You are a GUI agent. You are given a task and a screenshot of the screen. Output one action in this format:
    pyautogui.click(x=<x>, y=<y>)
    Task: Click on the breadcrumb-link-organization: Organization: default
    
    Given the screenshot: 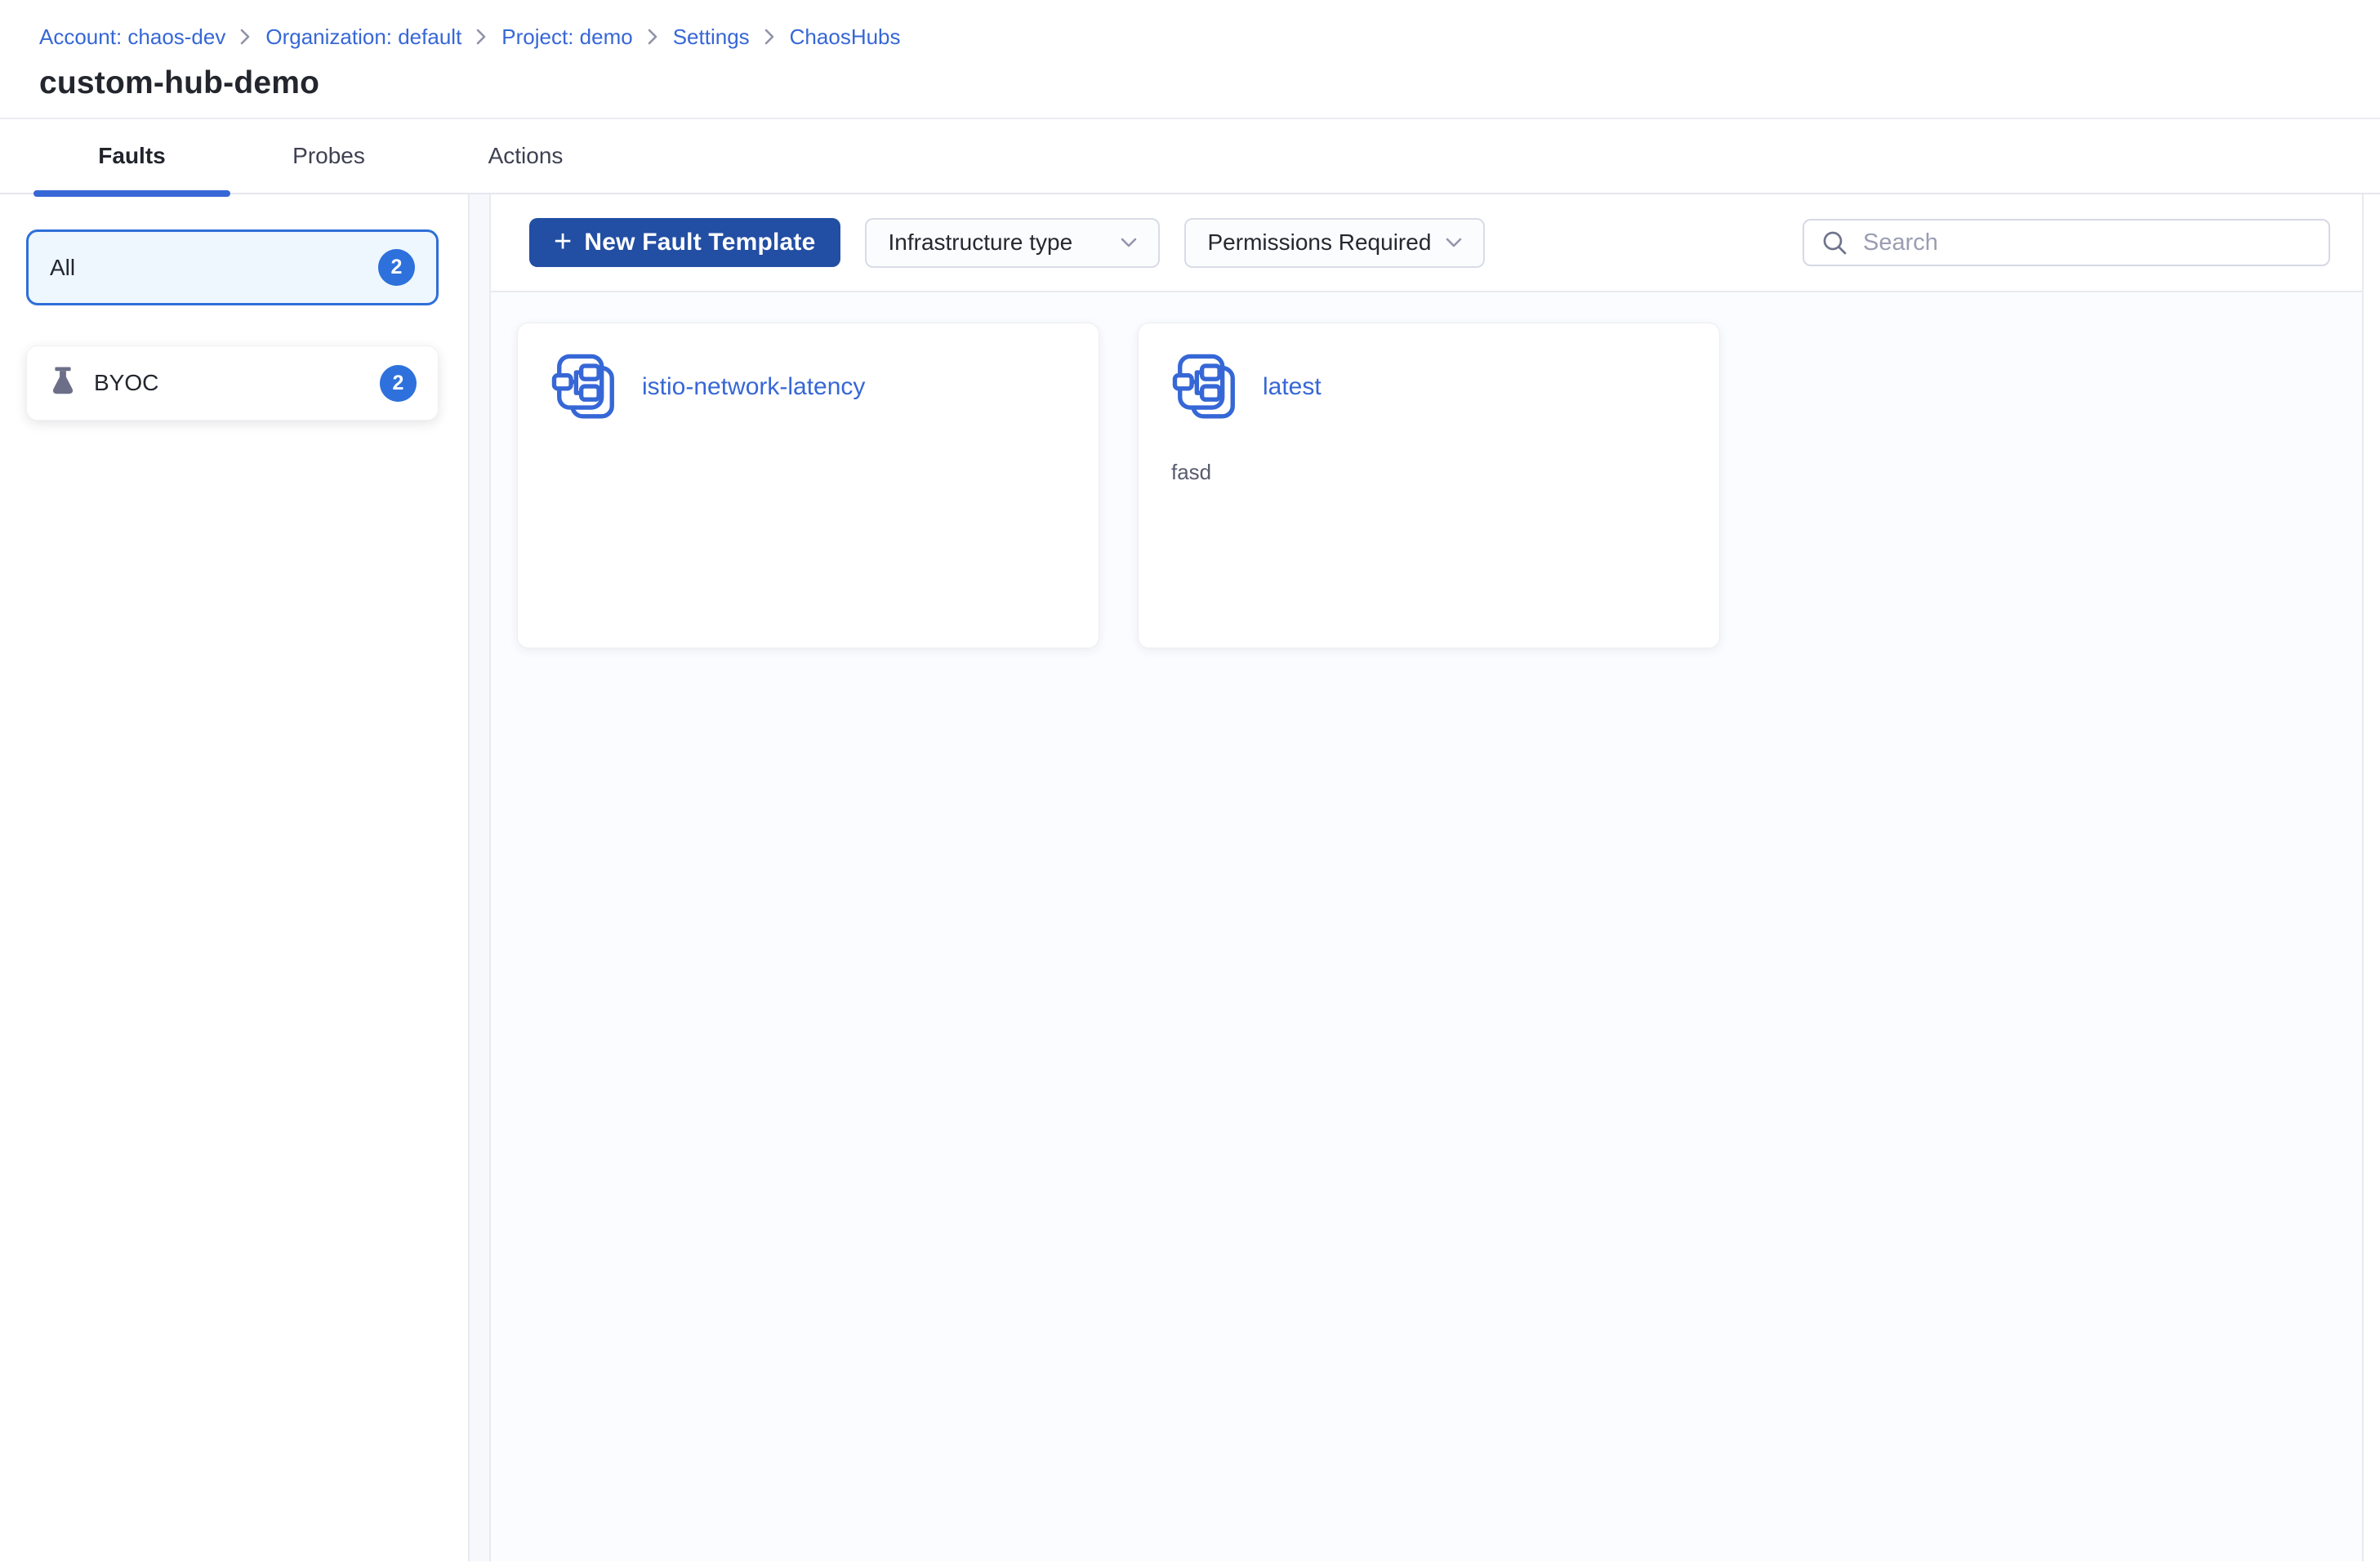 What is the action you would take?
    pyautogui.click(x=363, y=37)
    